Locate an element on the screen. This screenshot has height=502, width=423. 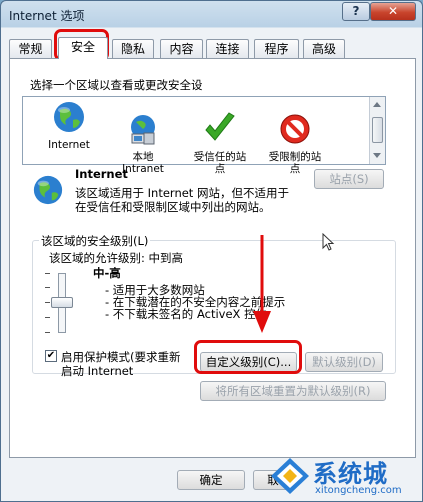
protected-mode-checkbox: ✔ is located at coordinates (51, 356).